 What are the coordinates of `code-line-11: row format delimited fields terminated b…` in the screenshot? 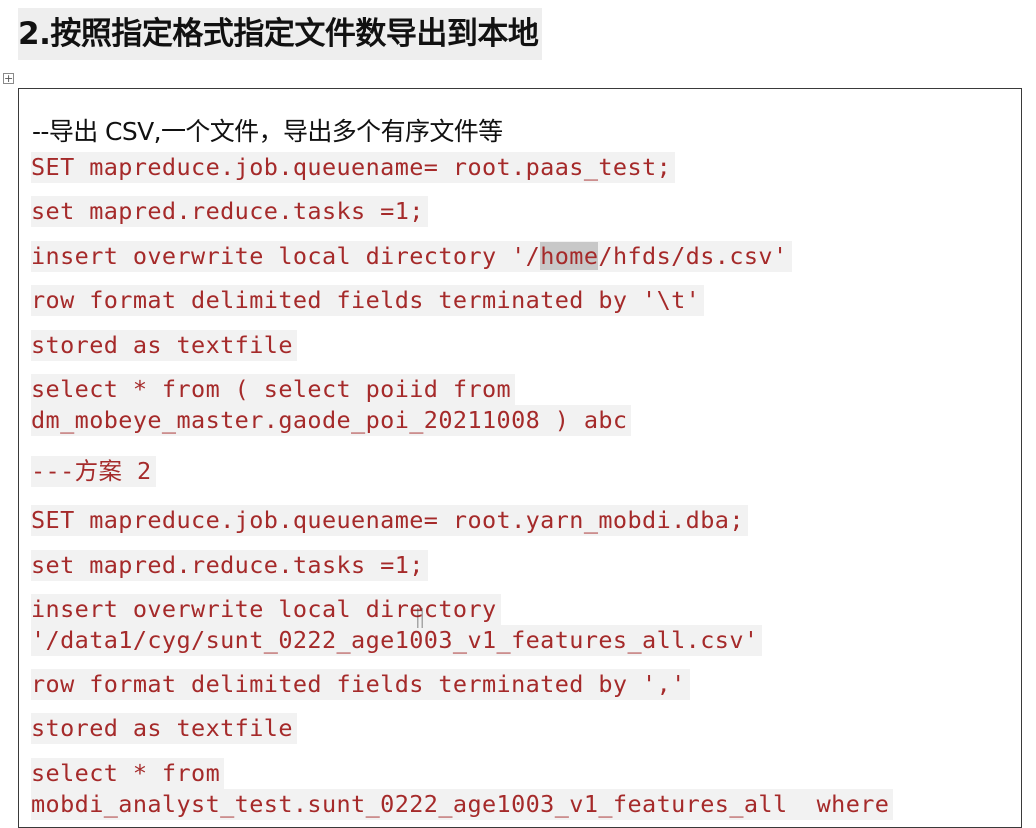 It's located at (360, 684).